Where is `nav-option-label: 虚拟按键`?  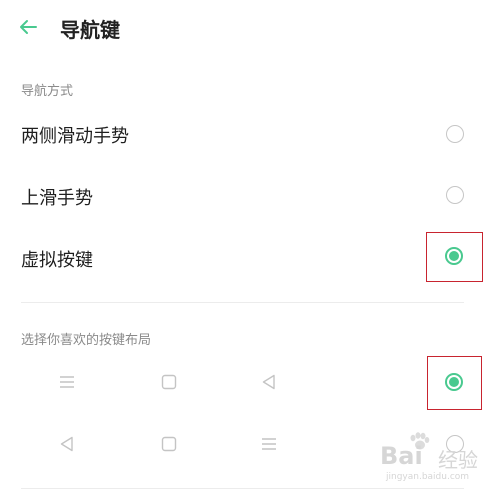
nav-option-label: 虚拟按键 is located at coordinates (57, 260).